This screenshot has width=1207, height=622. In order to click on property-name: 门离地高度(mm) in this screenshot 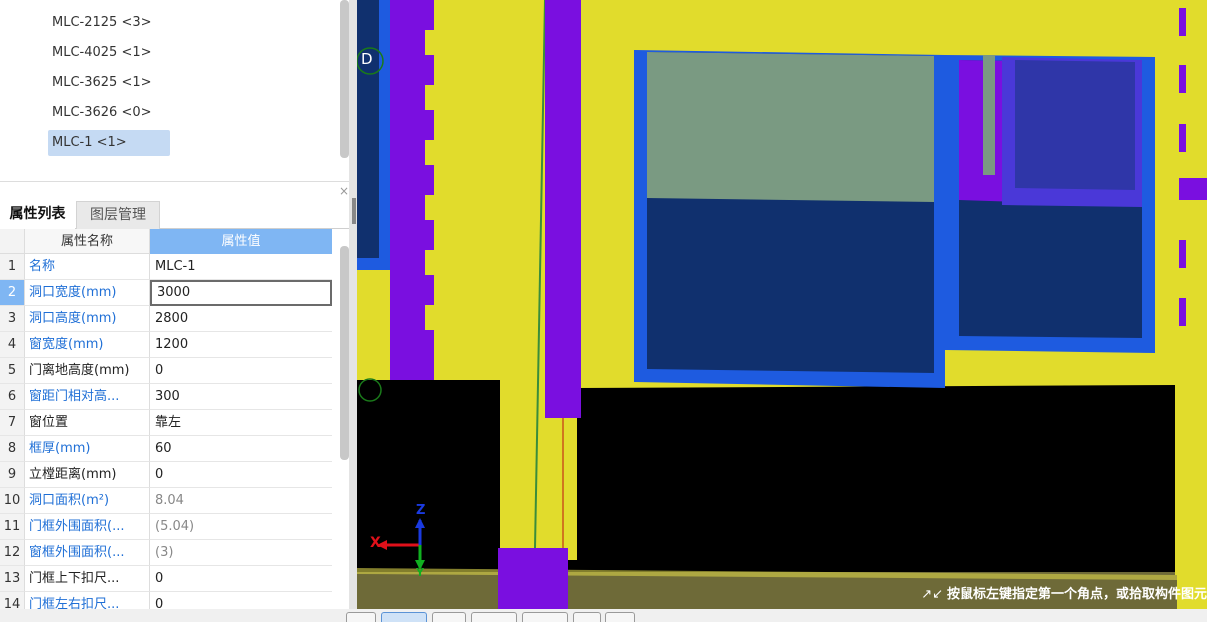, I will do `click(87, 371)`.